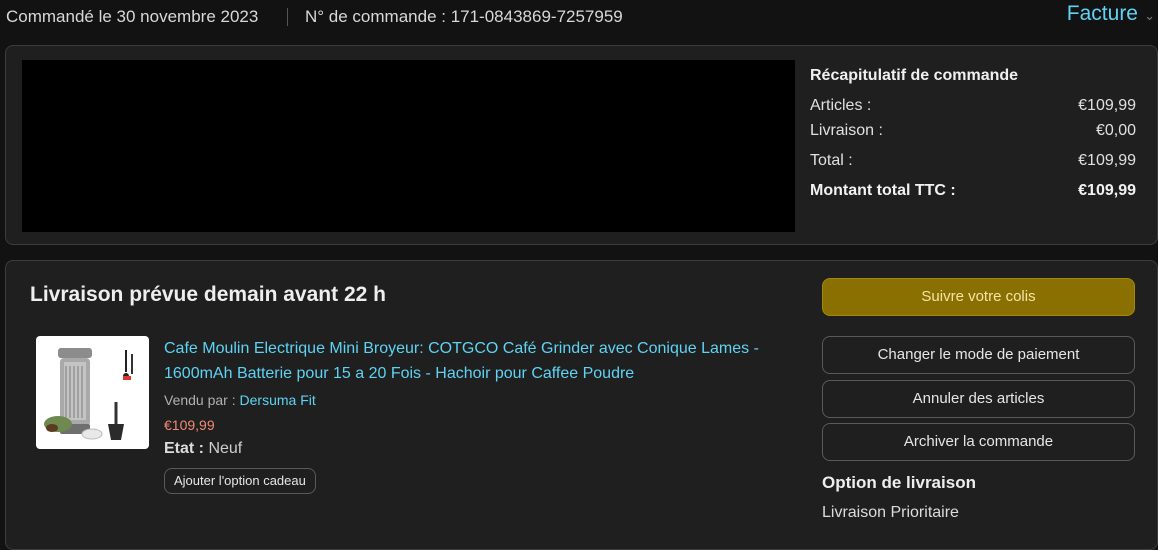 This screenshot has height=550, width=1158. I want to click on summary-label: Total :, so click(831, 160).